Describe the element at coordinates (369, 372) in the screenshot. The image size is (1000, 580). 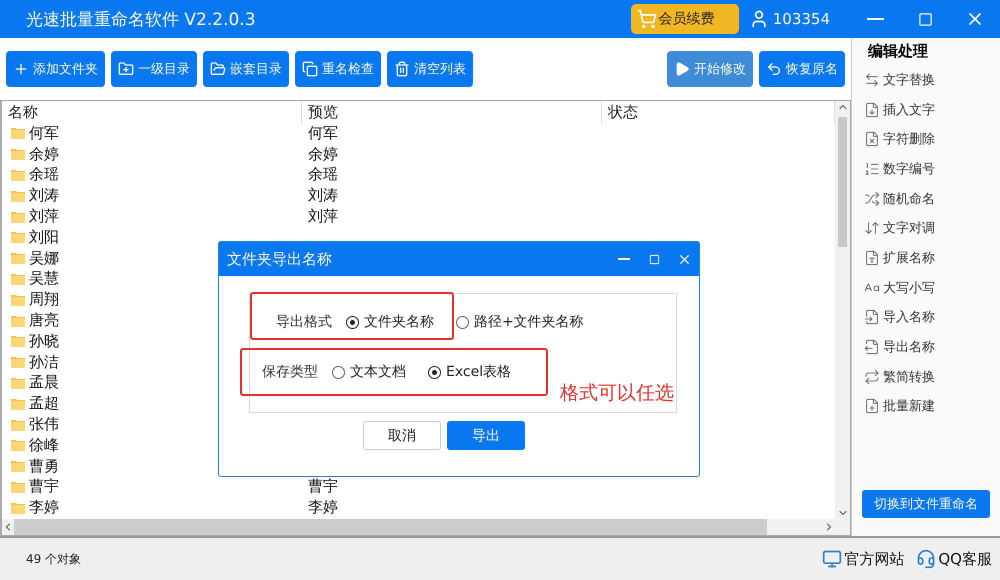
I see `radio-option: 文本文档` at that location.